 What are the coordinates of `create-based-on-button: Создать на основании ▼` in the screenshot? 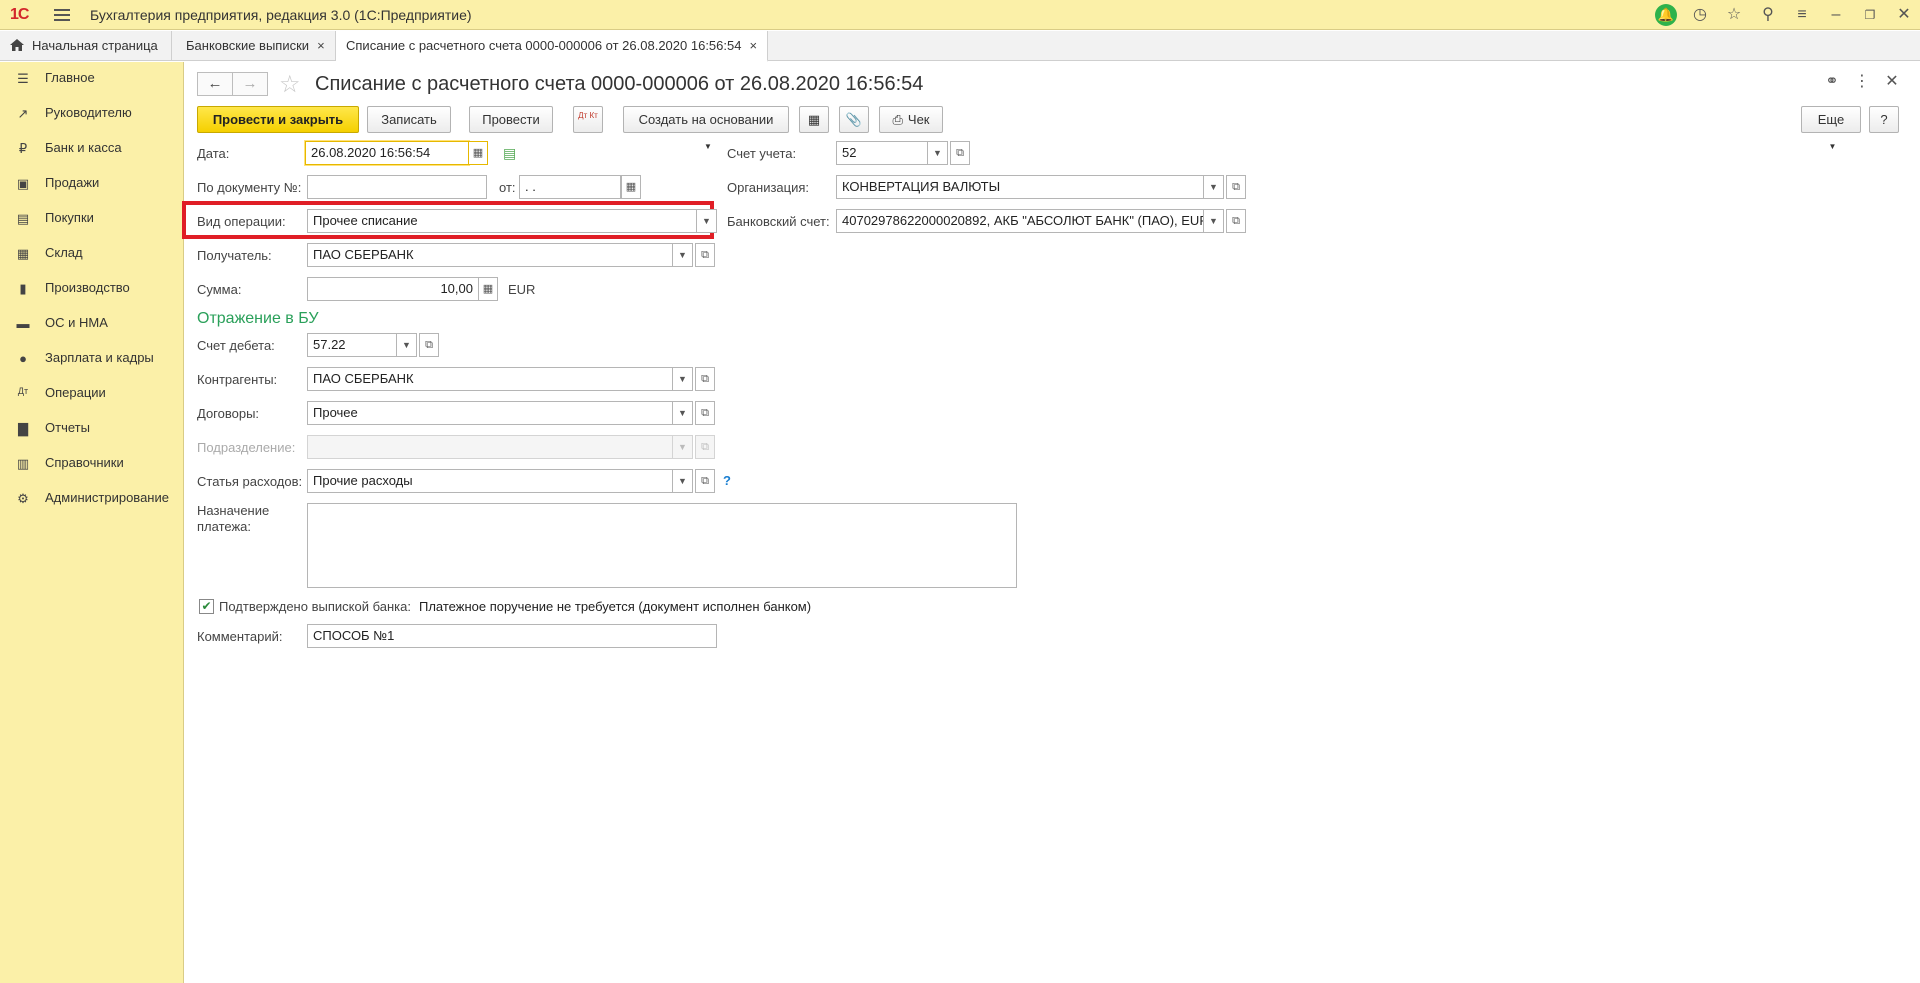 It's located at (706, 128).